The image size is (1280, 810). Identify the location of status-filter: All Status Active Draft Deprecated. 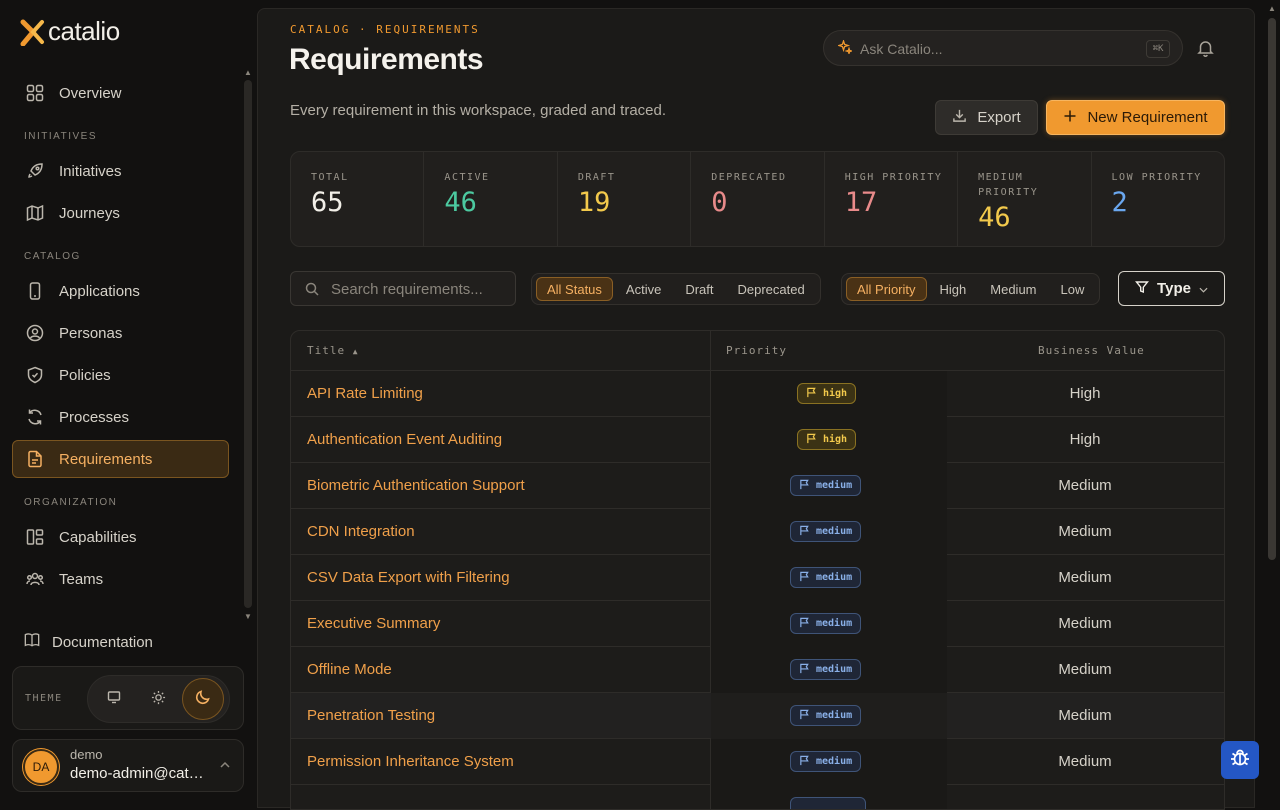
(676, 289).